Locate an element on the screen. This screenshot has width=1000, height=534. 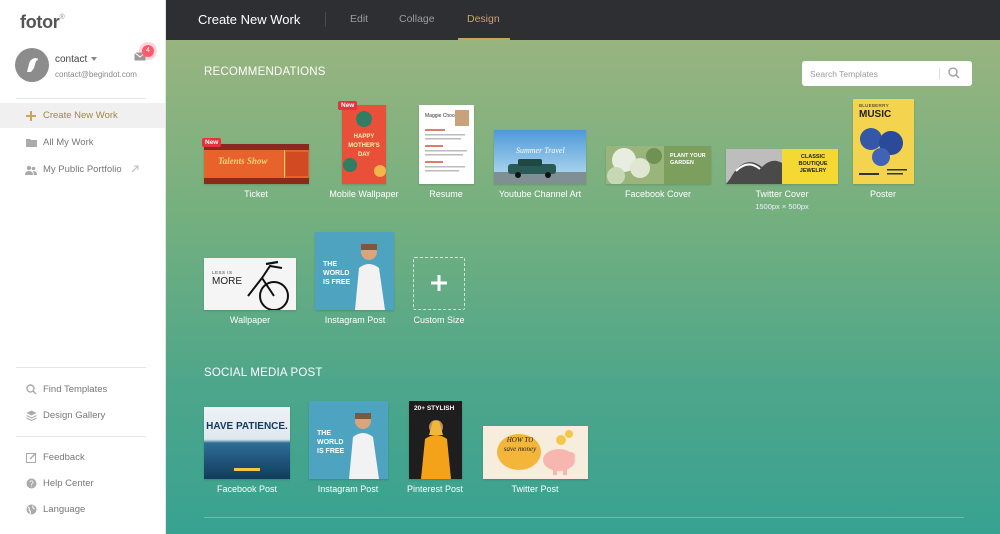
ticket-thumbnail: Talents Show is located at coordinates (256, 164).